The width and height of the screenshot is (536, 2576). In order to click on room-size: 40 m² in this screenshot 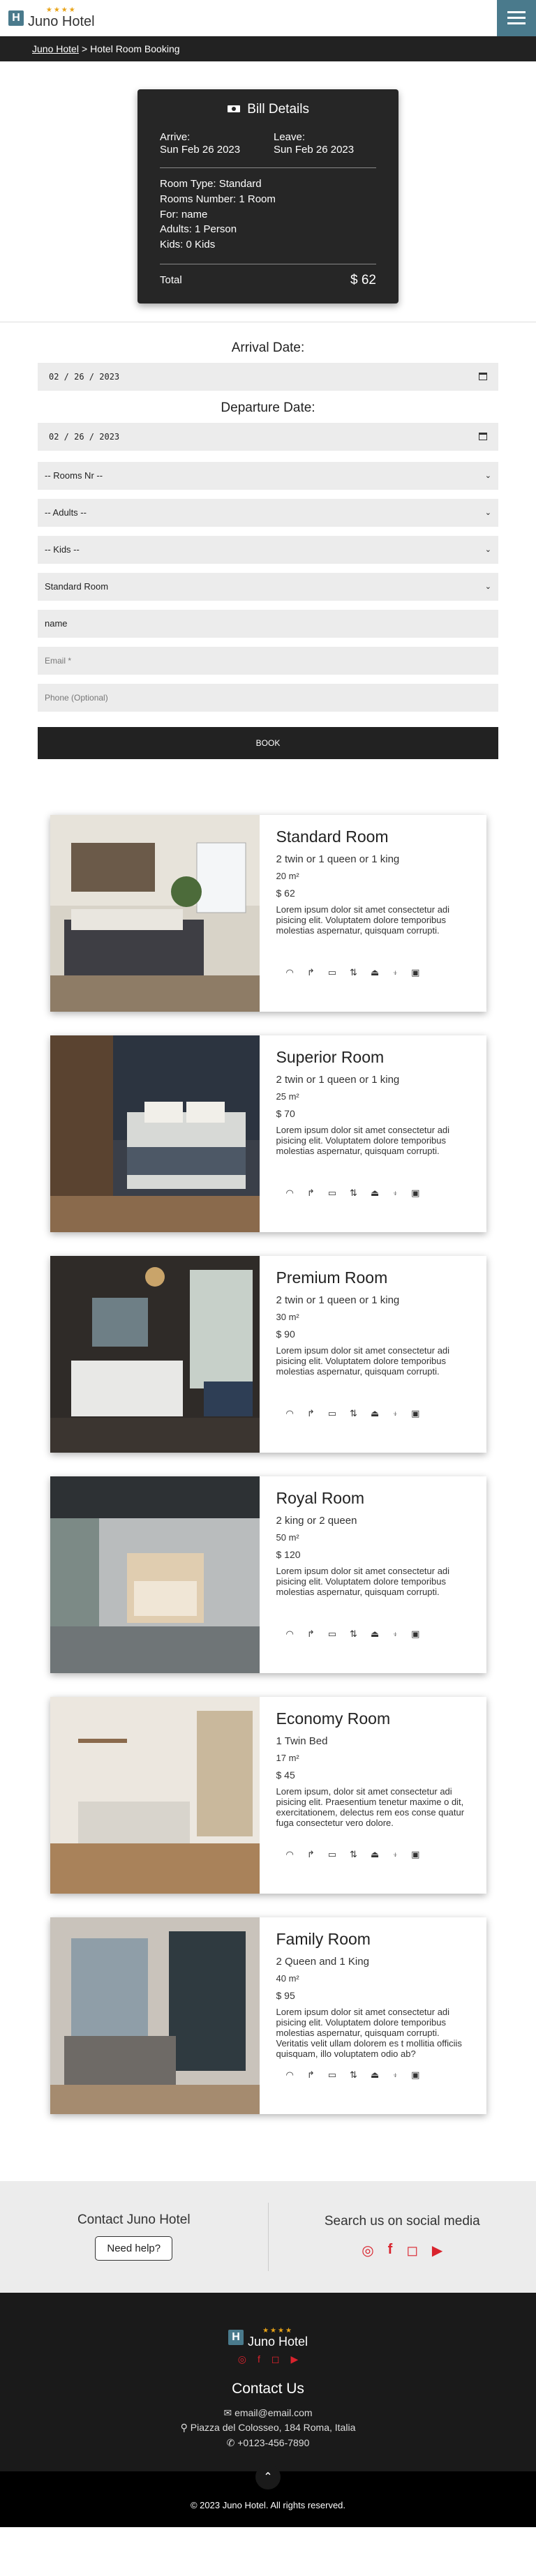, I will do `click(287, 1978)`.